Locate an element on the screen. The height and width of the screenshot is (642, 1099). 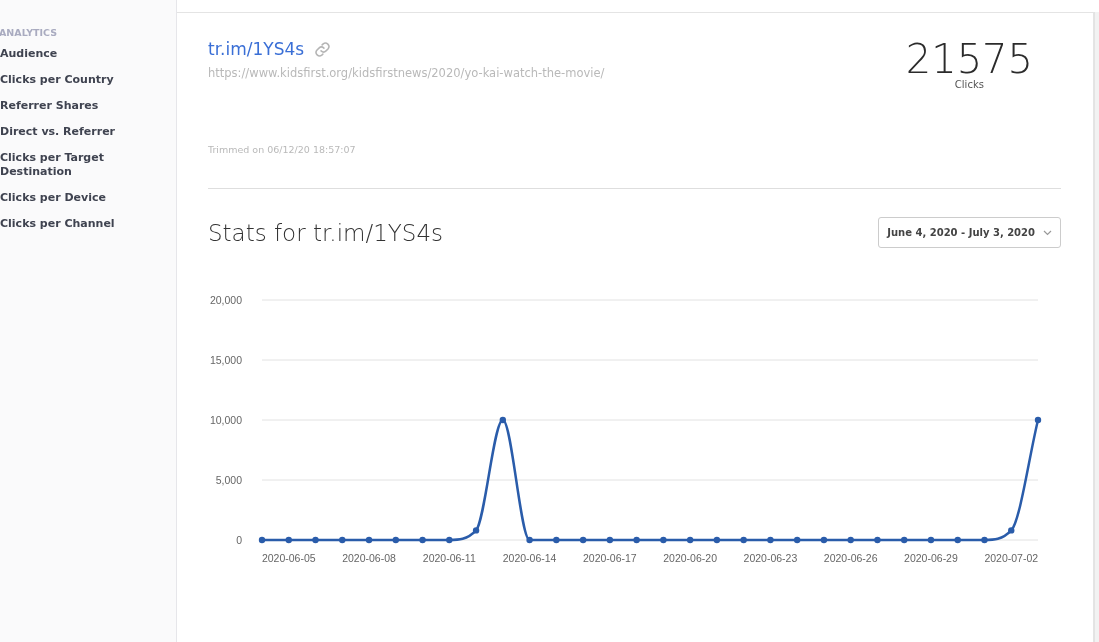
x-axis-label: 2020-06-29 is located at coordinates (931, 558).